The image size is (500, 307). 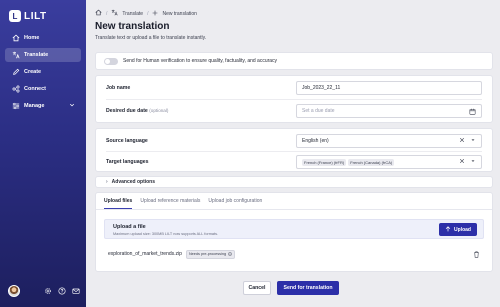 I want to click on job-name-label: Job name, so click(x=118, y=88).